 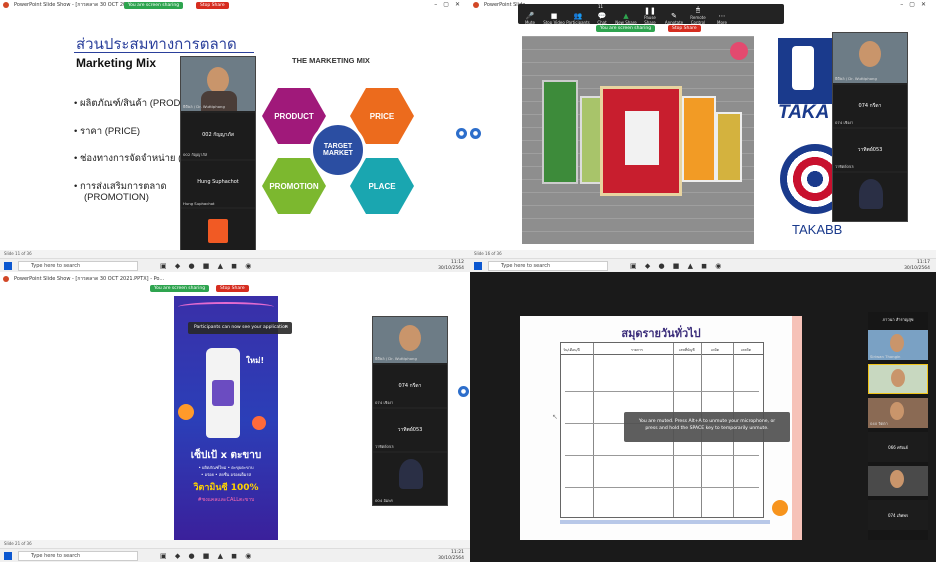 I want to click on participant-header: ภาวนา สำราญสุข, so click(x=898, y=319).